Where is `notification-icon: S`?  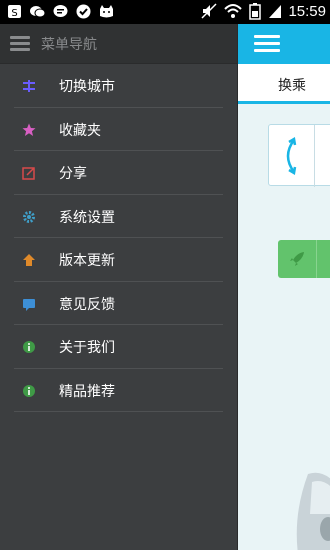
notification-icon: S is located at coordinates (14, 11).